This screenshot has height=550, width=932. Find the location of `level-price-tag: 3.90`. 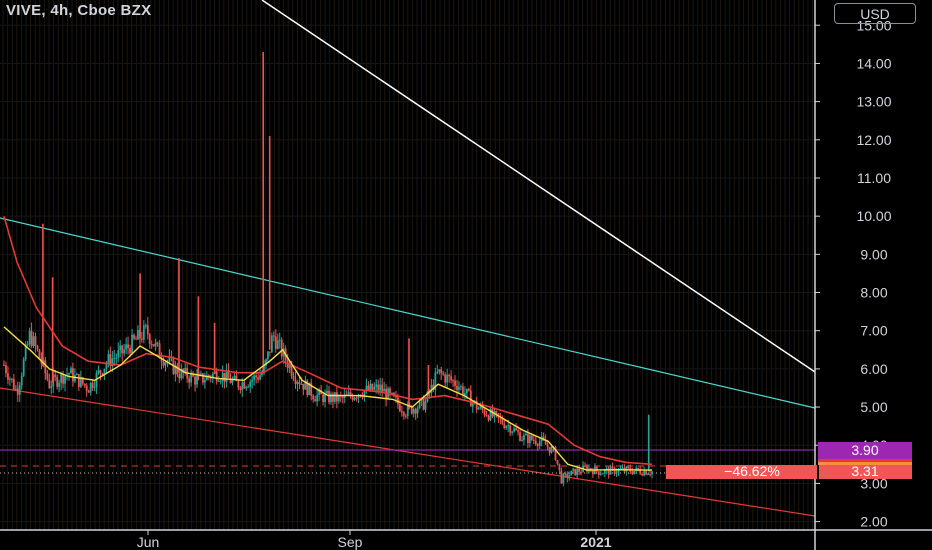

level-price-tag: 3.90 is located at coordinates (865, 452).